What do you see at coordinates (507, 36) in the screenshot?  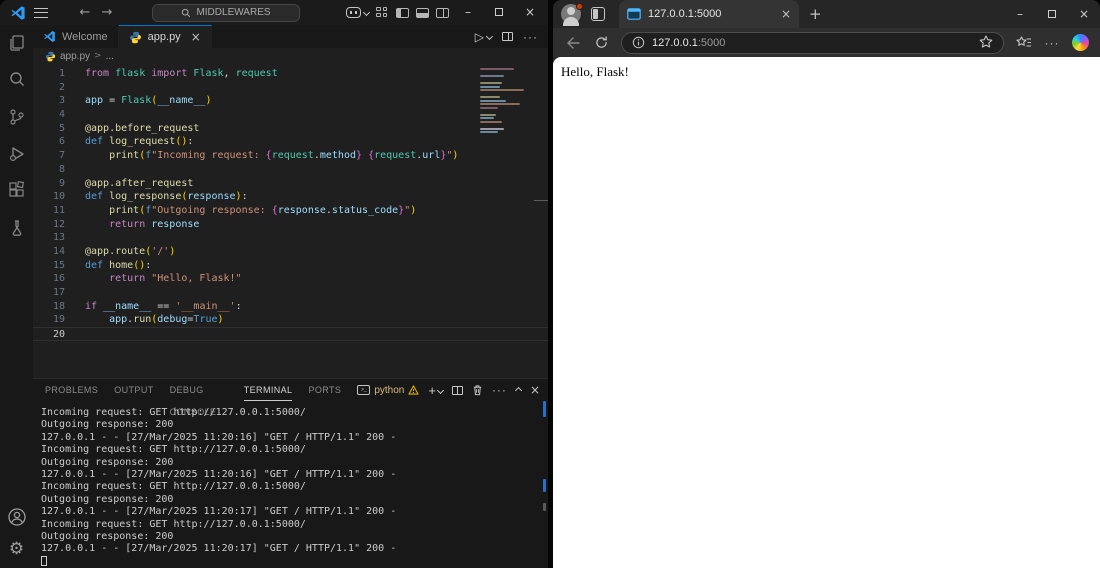 I see `split-editor-icon` at bounding box center [507, 36].